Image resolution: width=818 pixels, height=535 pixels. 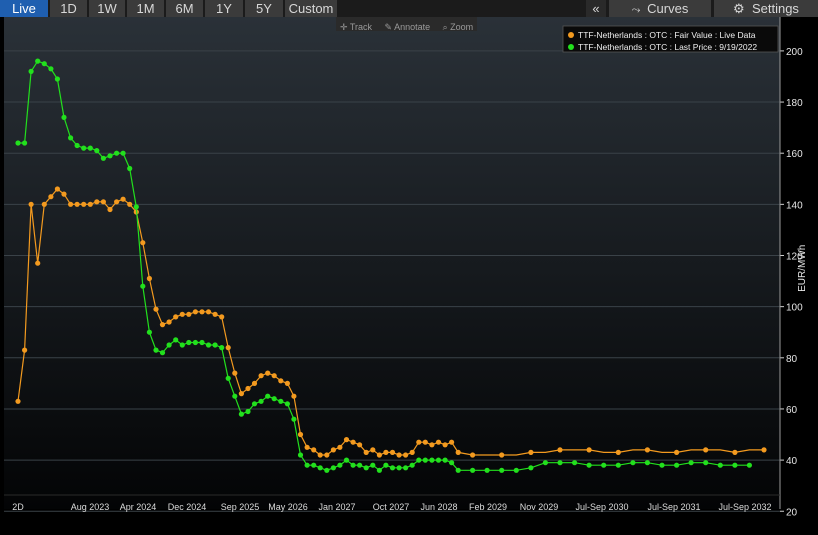 I want to click on tab-1m: 1M, so click(x=145, y=8).